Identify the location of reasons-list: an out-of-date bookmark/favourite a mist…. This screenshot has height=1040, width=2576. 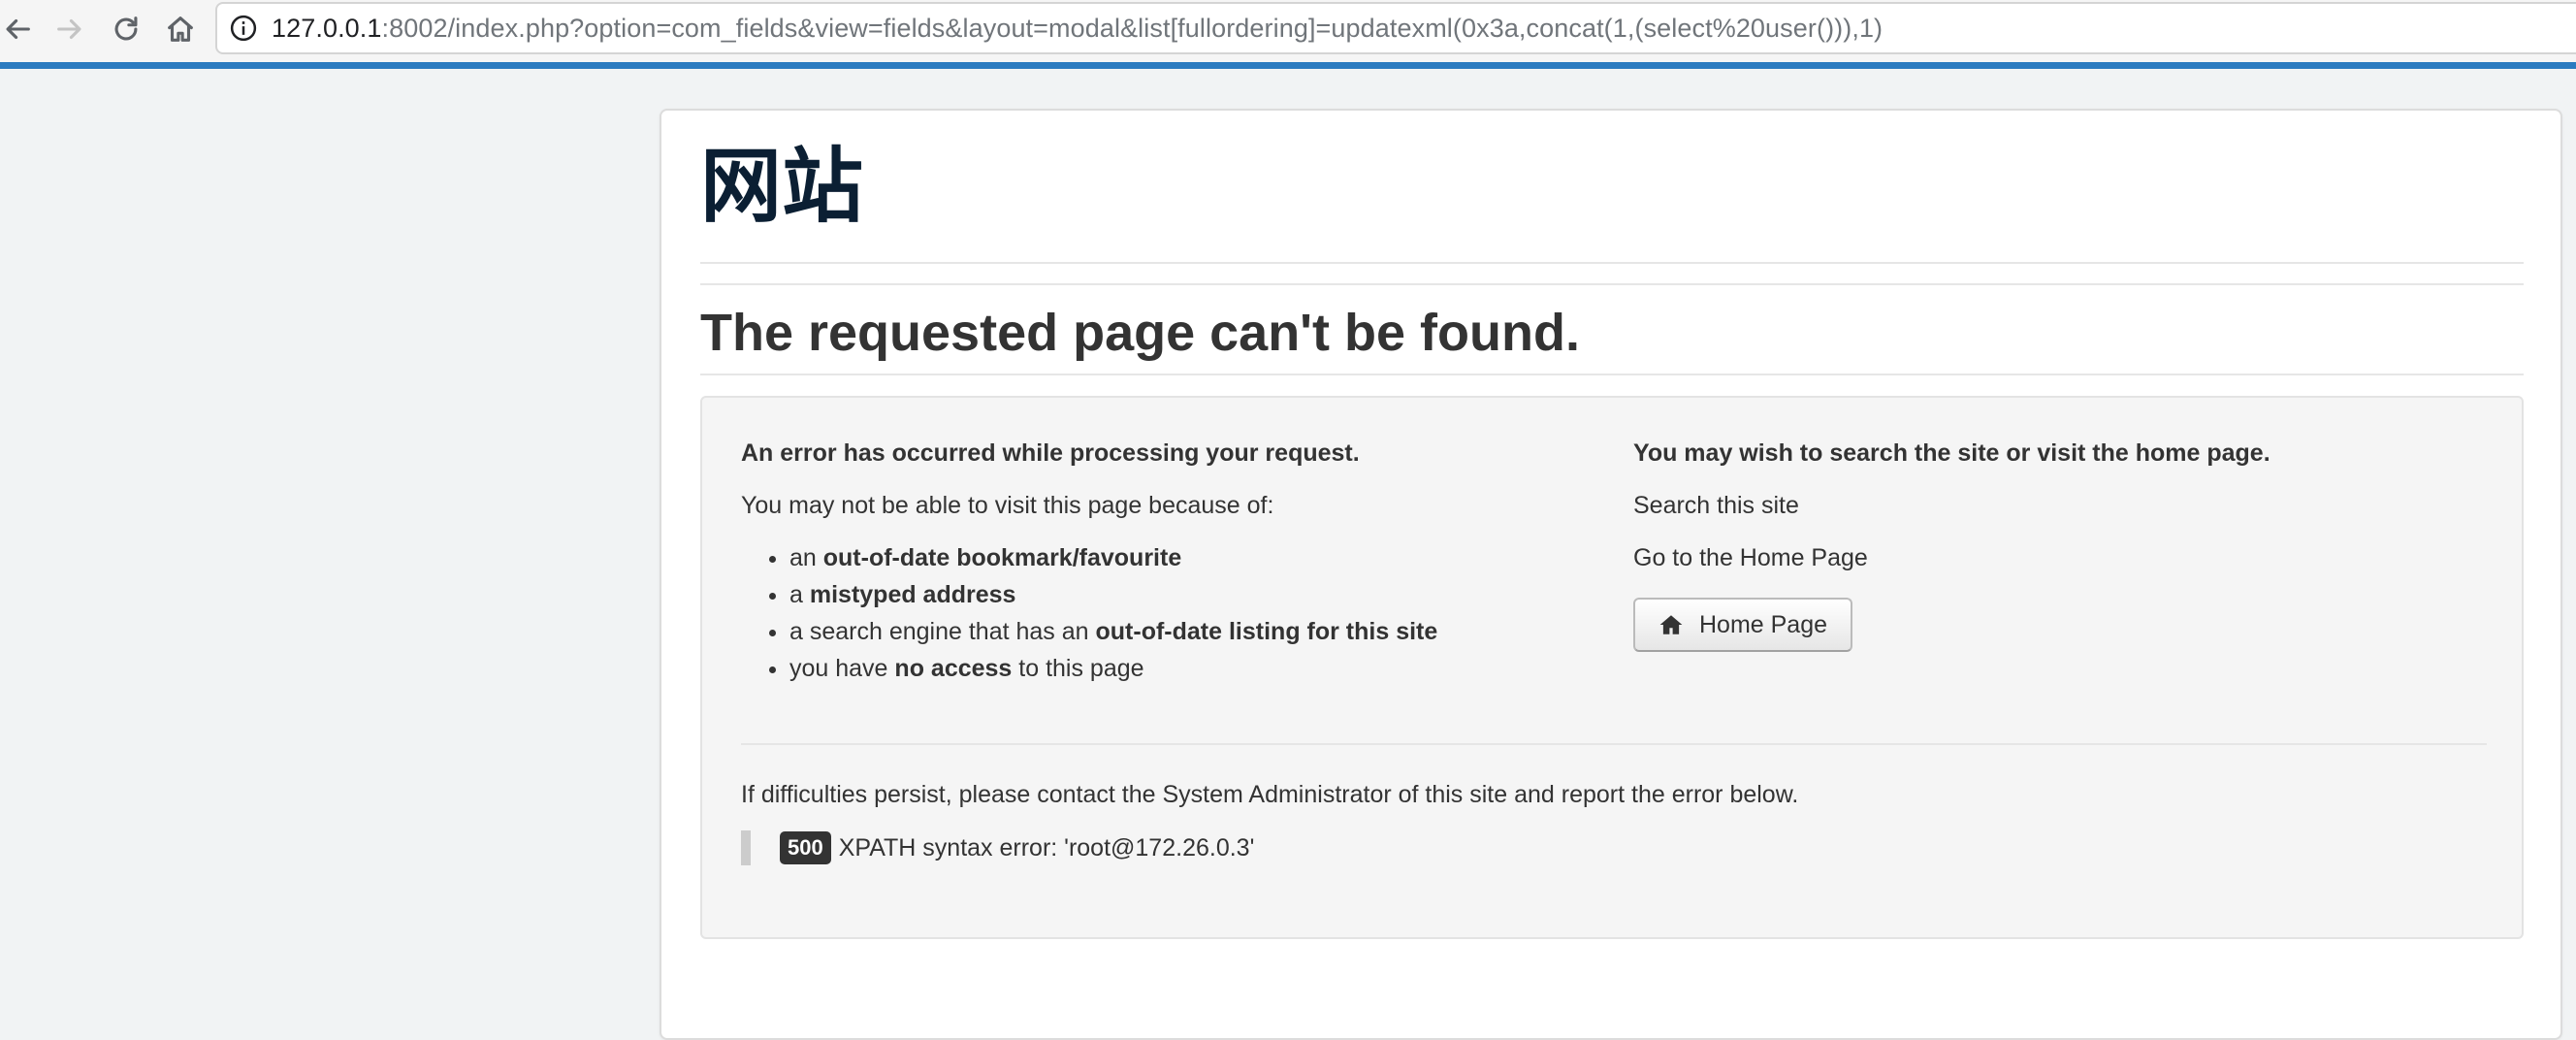
(1167, 613).